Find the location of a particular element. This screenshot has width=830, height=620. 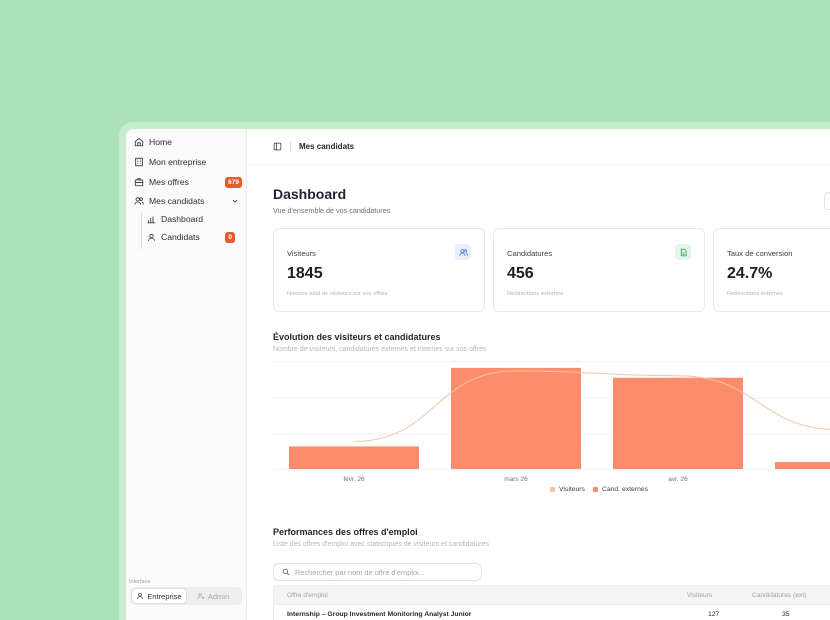

stat-description: Nombre total de visiteurs sur vos offres is located at coordinates (337, 294).